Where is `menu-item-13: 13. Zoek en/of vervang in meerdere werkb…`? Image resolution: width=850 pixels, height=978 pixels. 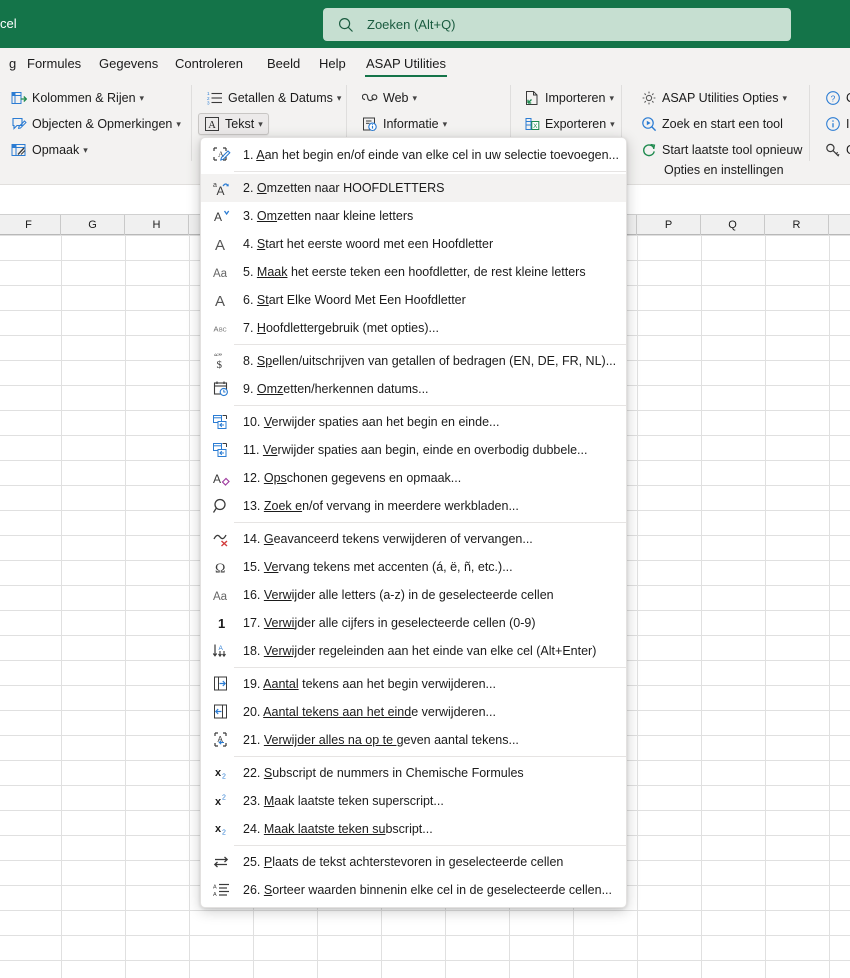
menu-item-13: 13. Zoek en/of vervang in meerdere werkb… is located at coordinates (413, 506).